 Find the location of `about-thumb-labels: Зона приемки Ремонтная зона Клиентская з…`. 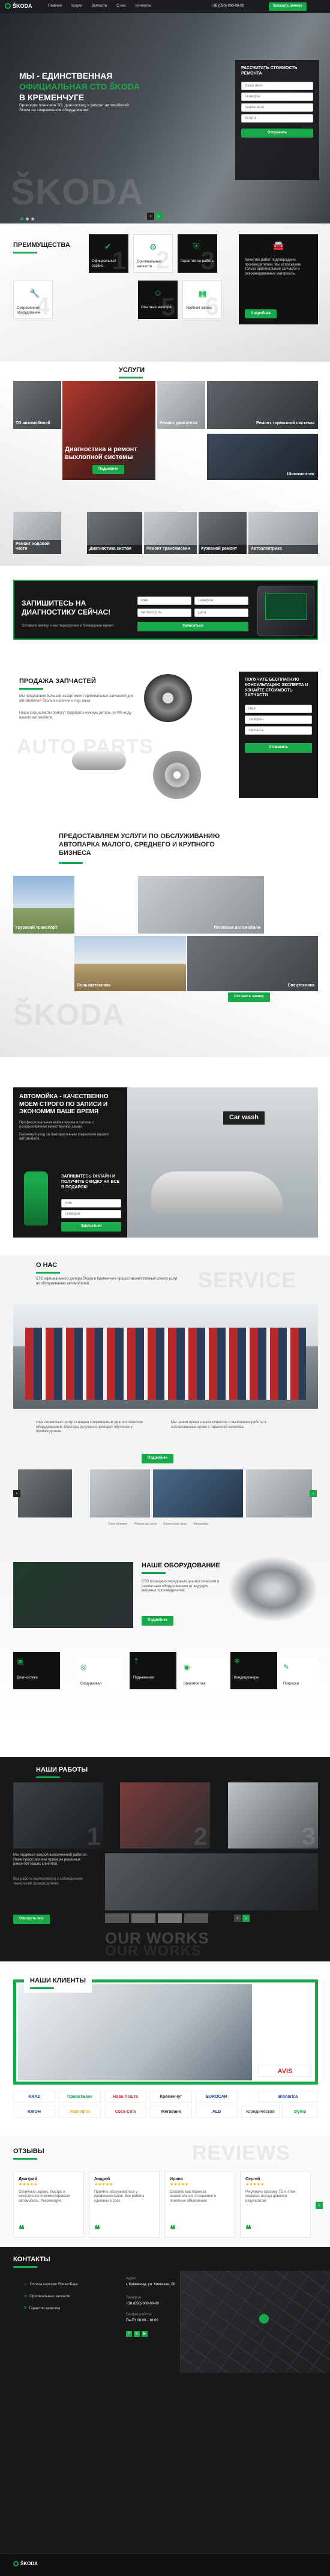

about-thumb-labels: Зона приемки Ремонтная зона Клиентская з… is located at coordinates (158, 1524).